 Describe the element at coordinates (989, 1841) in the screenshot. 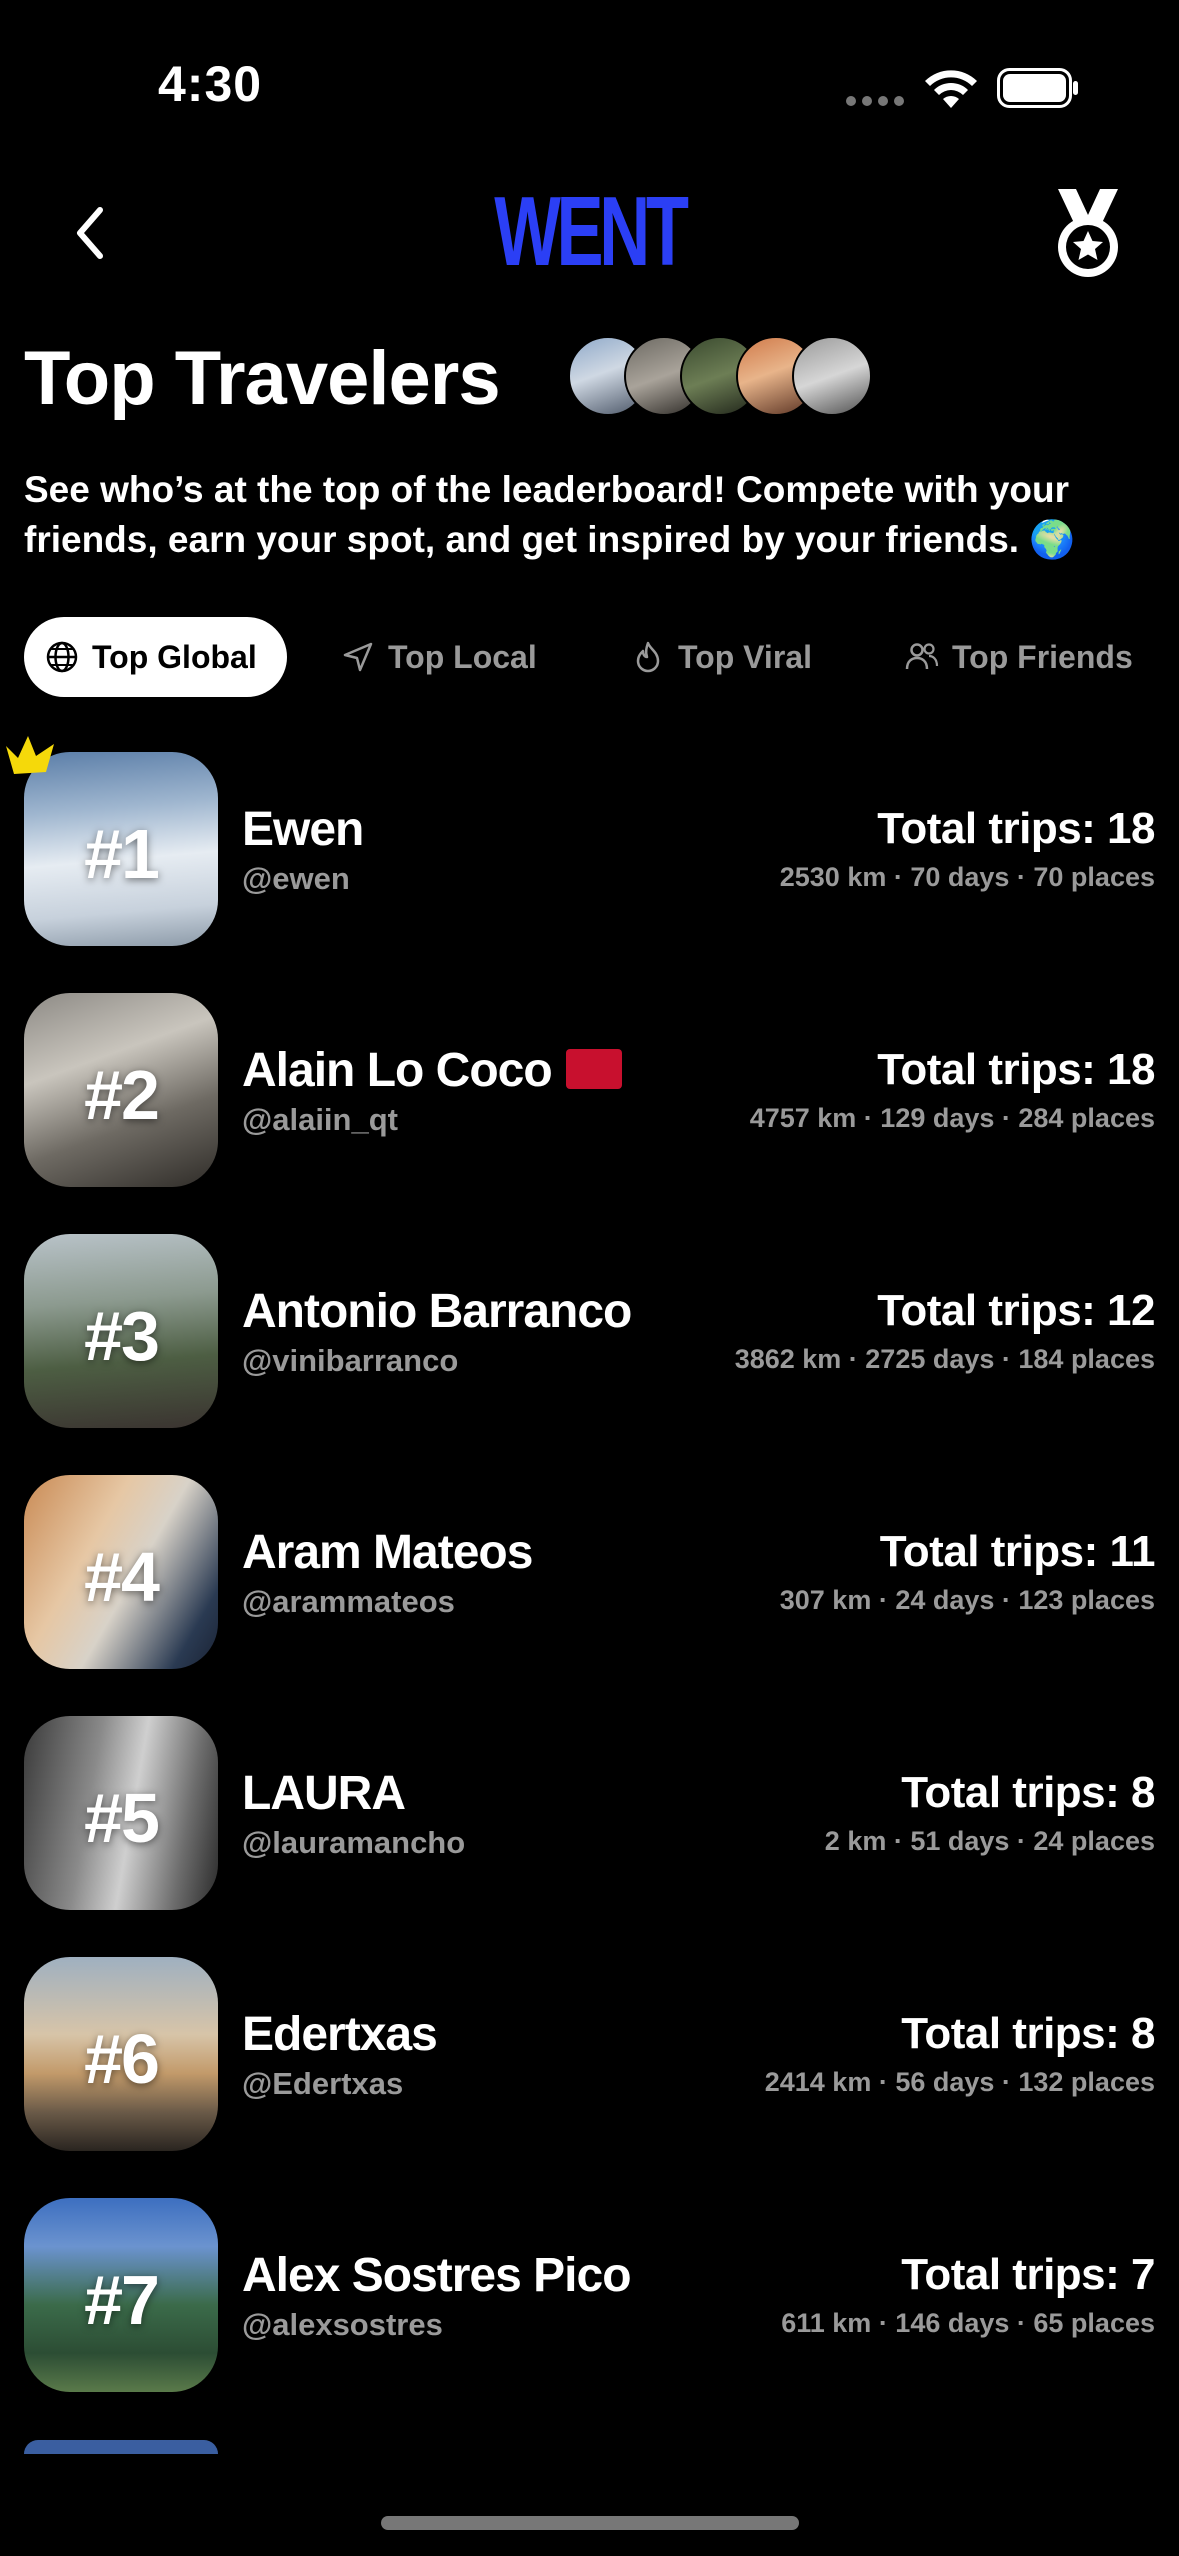

I see `travel-stats: 2 km · 51 days · 24 places` at that location.